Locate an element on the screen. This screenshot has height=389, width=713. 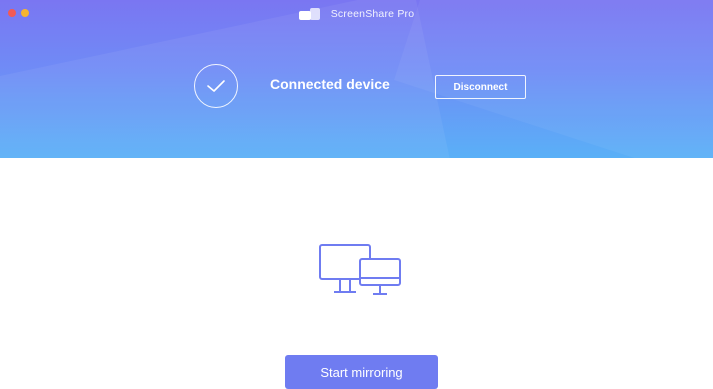
title-bar: ScreenShare Pro is located at coordinates (356, 14).